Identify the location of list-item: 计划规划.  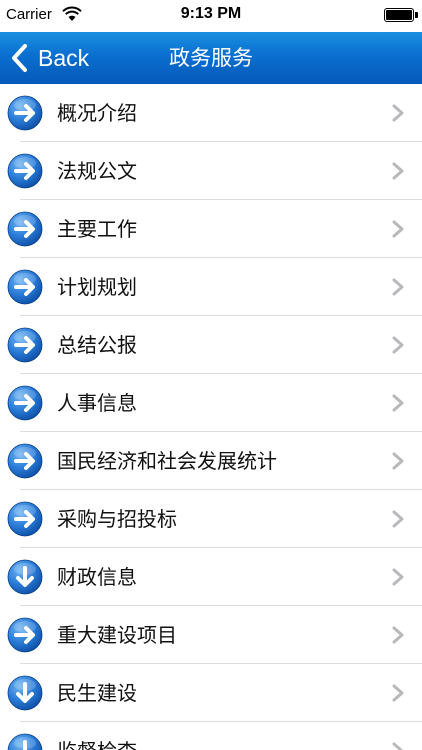
(211, 287).